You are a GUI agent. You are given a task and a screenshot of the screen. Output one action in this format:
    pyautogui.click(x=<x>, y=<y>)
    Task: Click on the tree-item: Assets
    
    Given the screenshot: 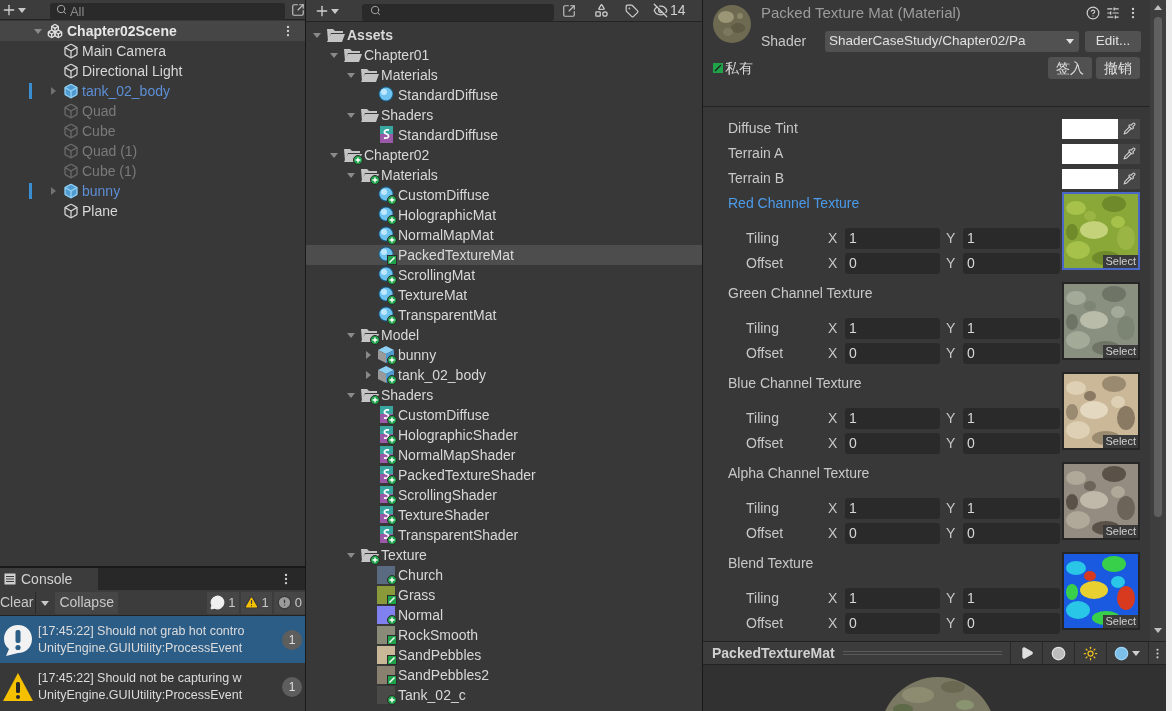 What is the action you would take?
    pyautogui.click(x=504, y=35)
    